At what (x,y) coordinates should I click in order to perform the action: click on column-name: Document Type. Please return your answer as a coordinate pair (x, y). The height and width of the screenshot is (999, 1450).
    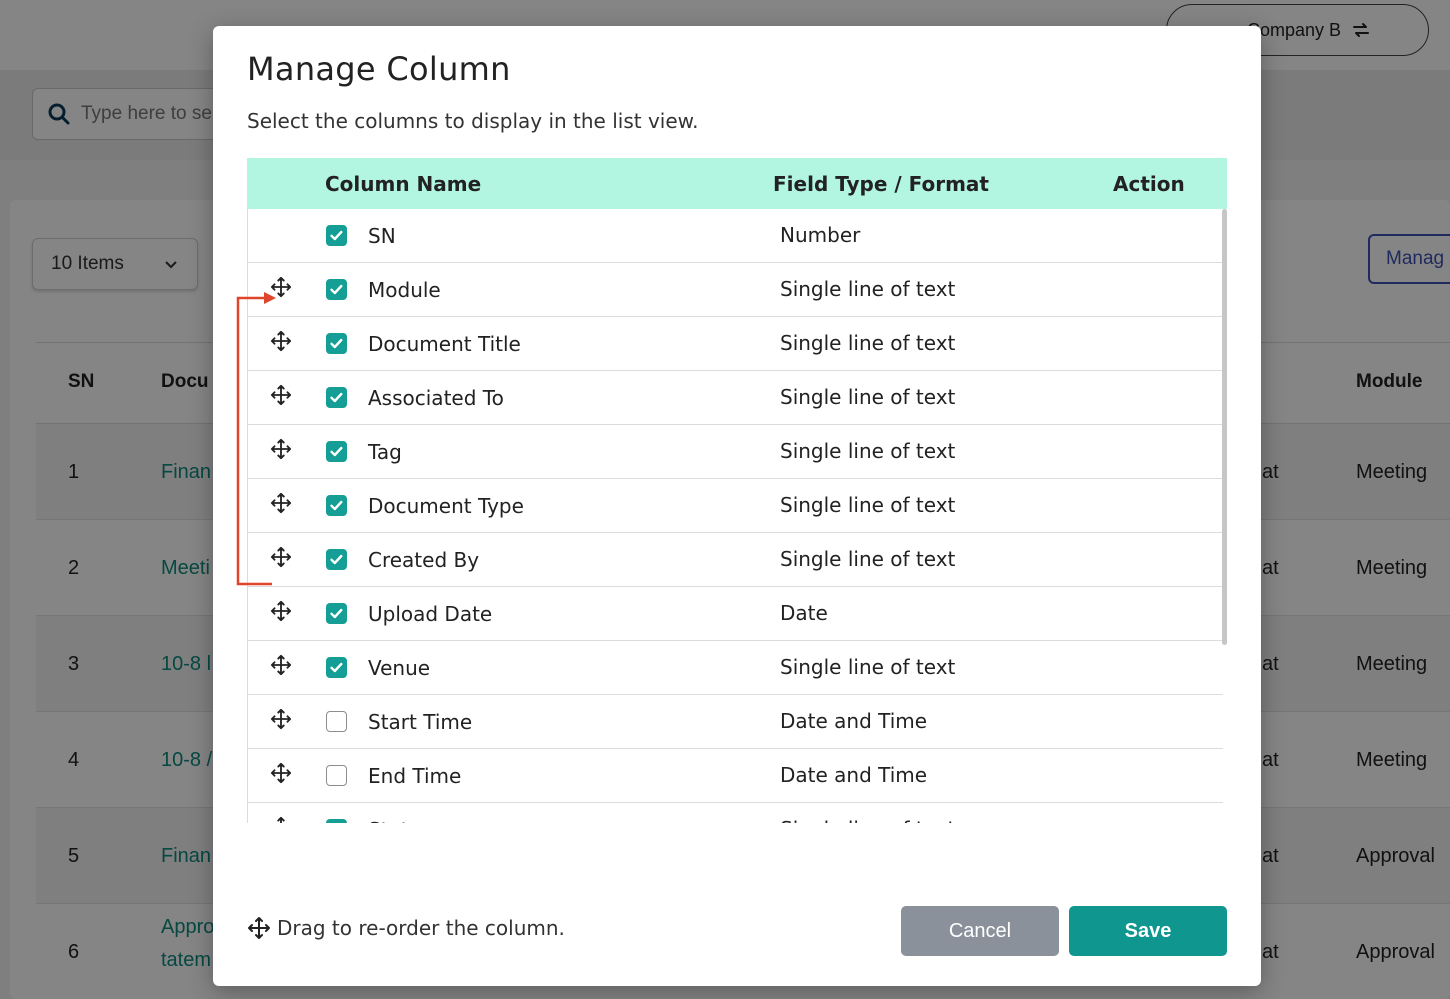
    Looking at the image, I should click on (446, 506).